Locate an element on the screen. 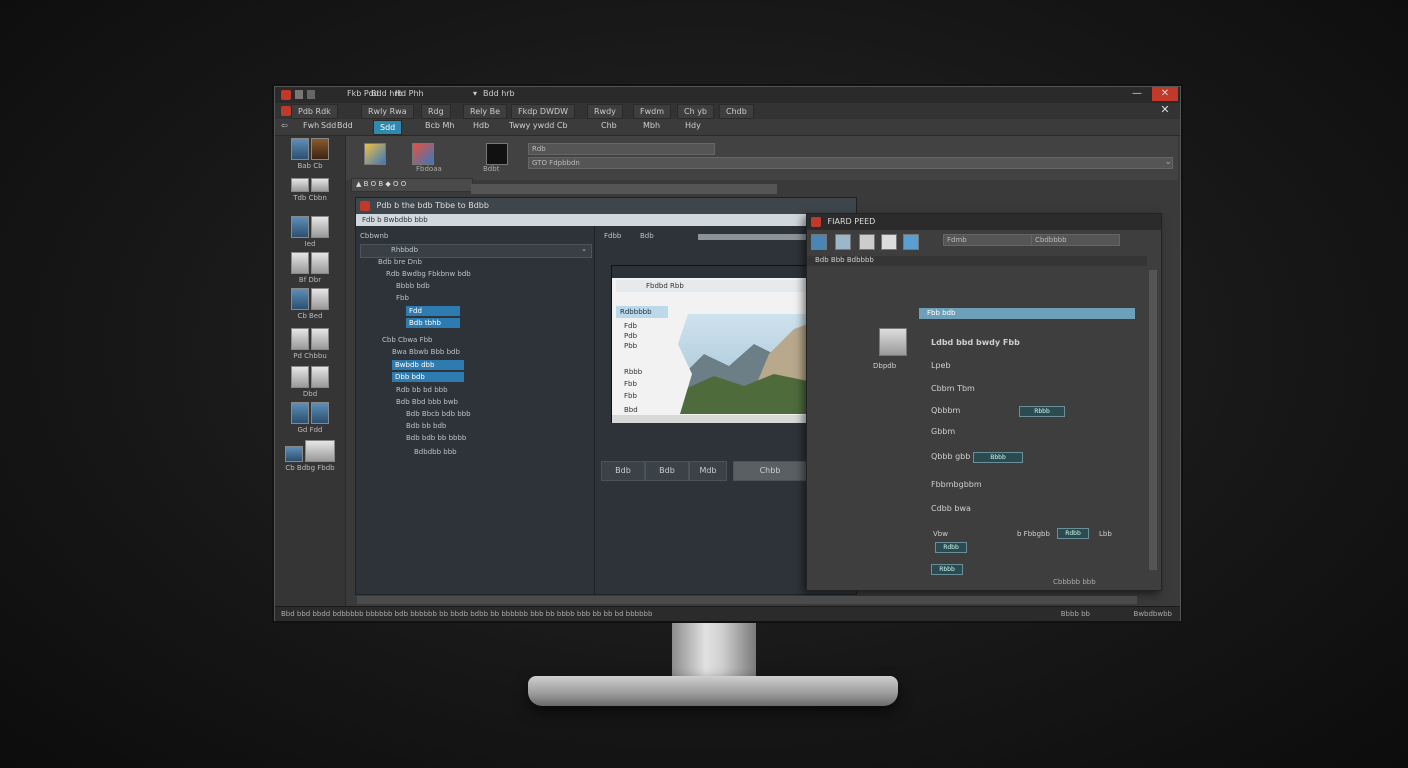  tab-6: Rwdy is located at coordinates (605, 111).